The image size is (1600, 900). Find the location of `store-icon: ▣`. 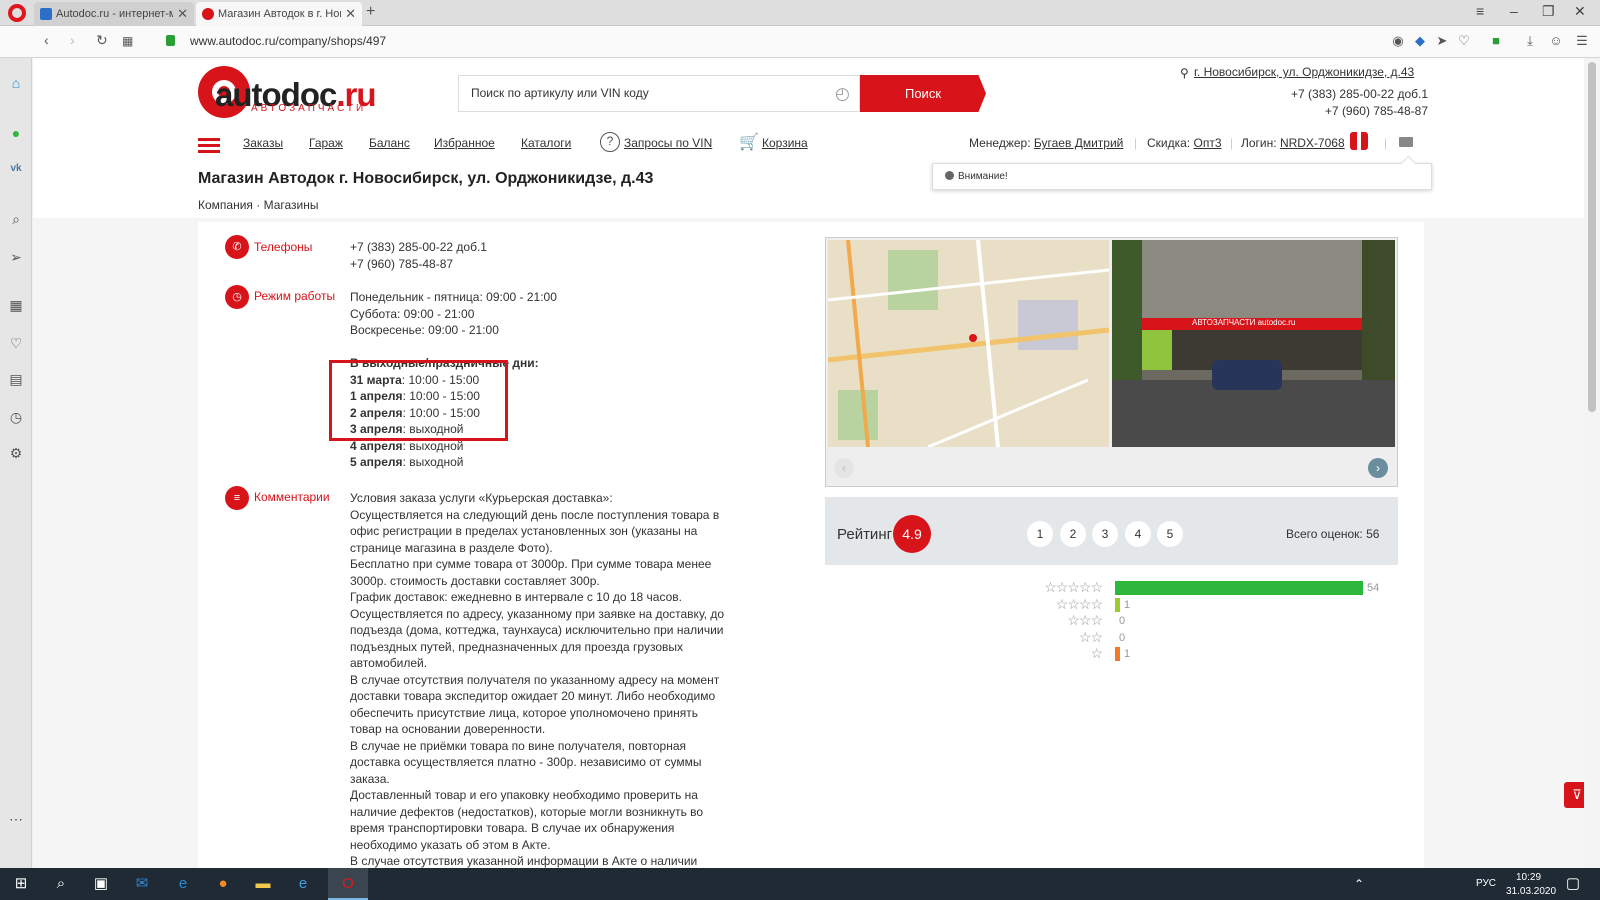

store-icon: ▣ is located at coordinates (101, 884).